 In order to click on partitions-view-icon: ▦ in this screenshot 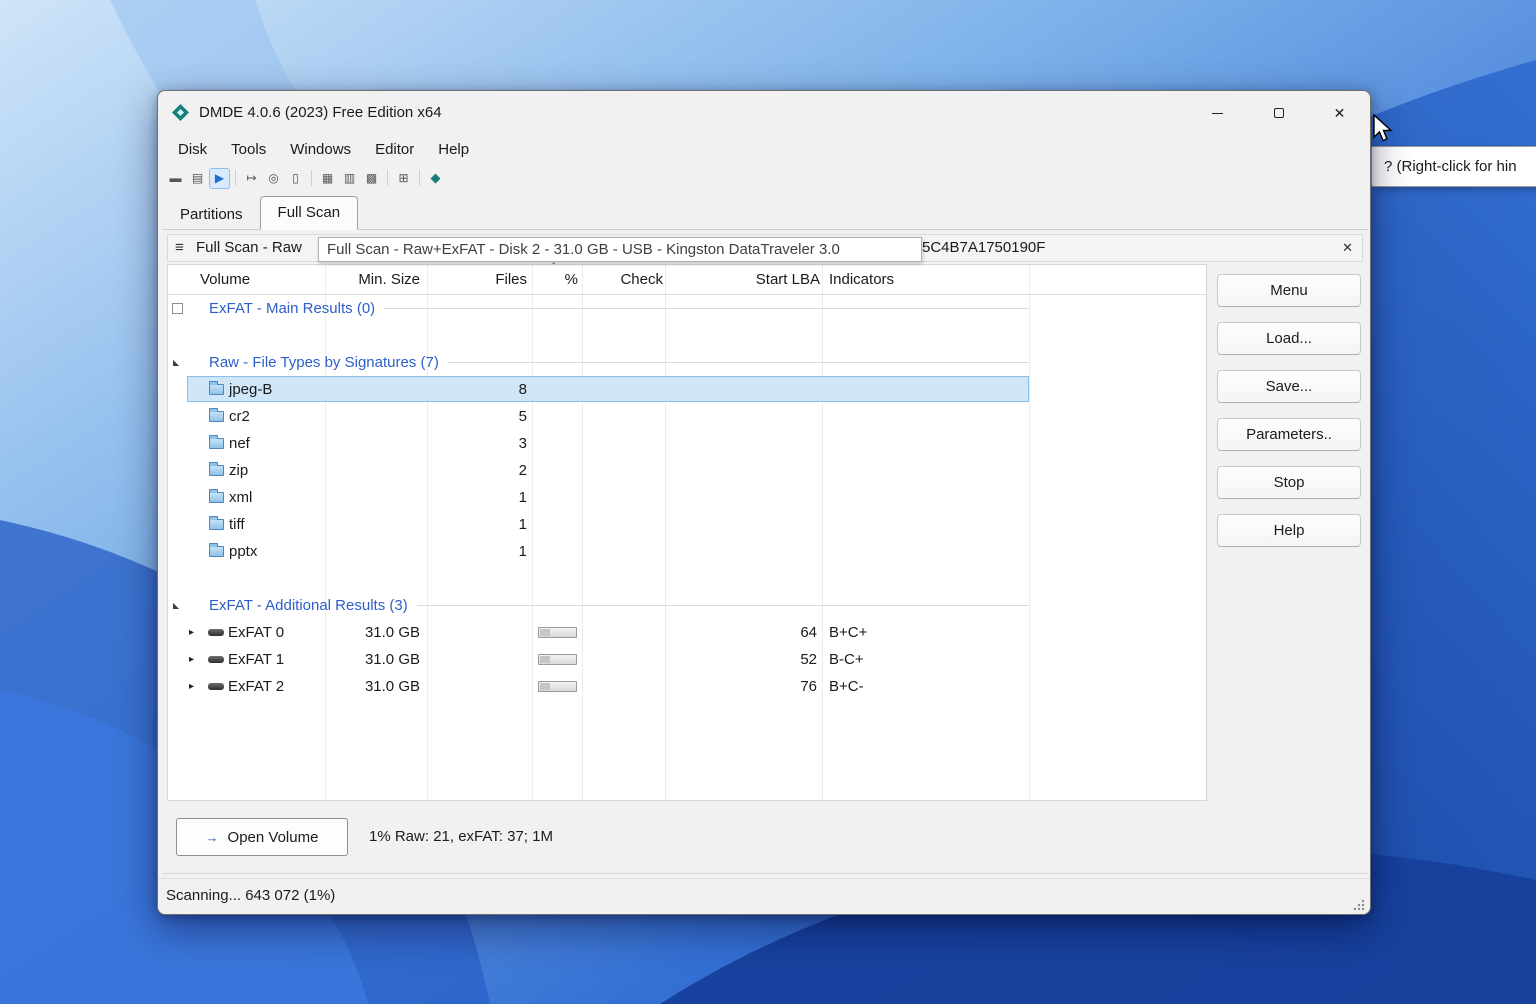, I will do `click(327, 178)`.